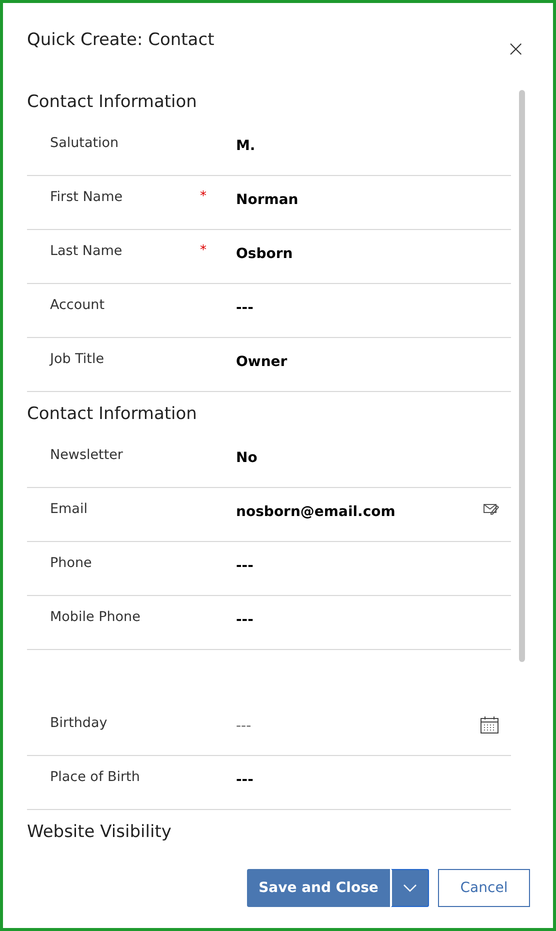 The width and height of the screenshot is (556, 931). Describe the element at coordinates (373, 450) in the screenshot. I see `field-value: No` at that location.